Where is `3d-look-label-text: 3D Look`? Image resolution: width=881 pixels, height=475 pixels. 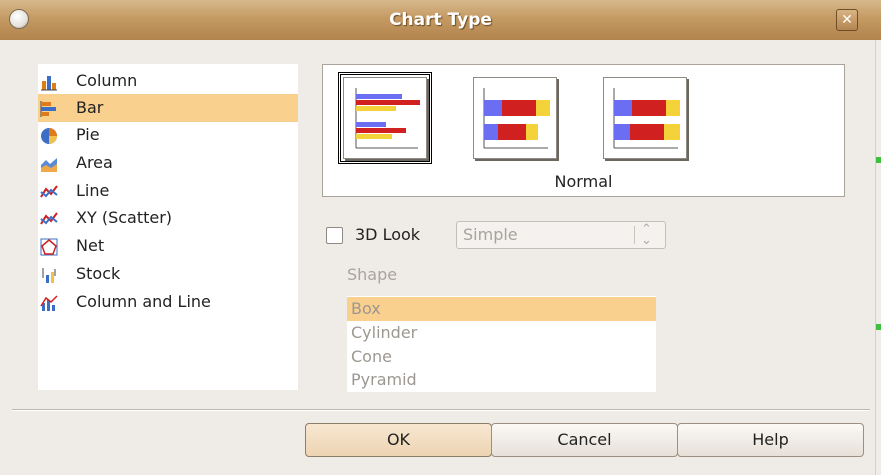 3d-look-label-text: 3D Look is located at coordinates (388, 234).